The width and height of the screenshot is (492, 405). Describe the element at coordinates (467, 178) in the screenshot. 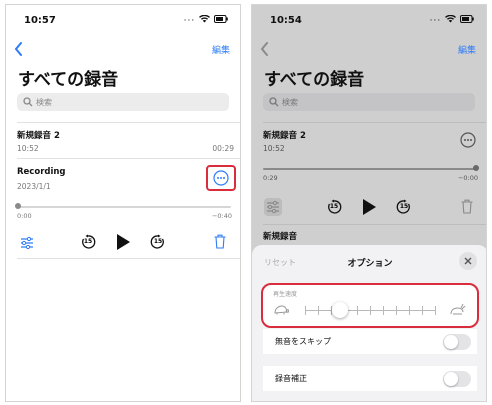

I see `remaining-time: −0:00` at that location.